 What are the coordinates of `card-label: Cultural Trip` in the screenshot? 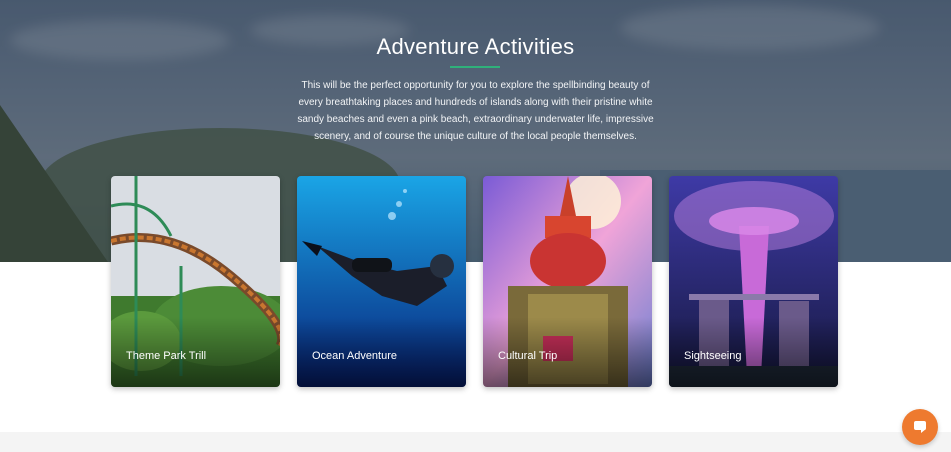 It's located at (527, 356).